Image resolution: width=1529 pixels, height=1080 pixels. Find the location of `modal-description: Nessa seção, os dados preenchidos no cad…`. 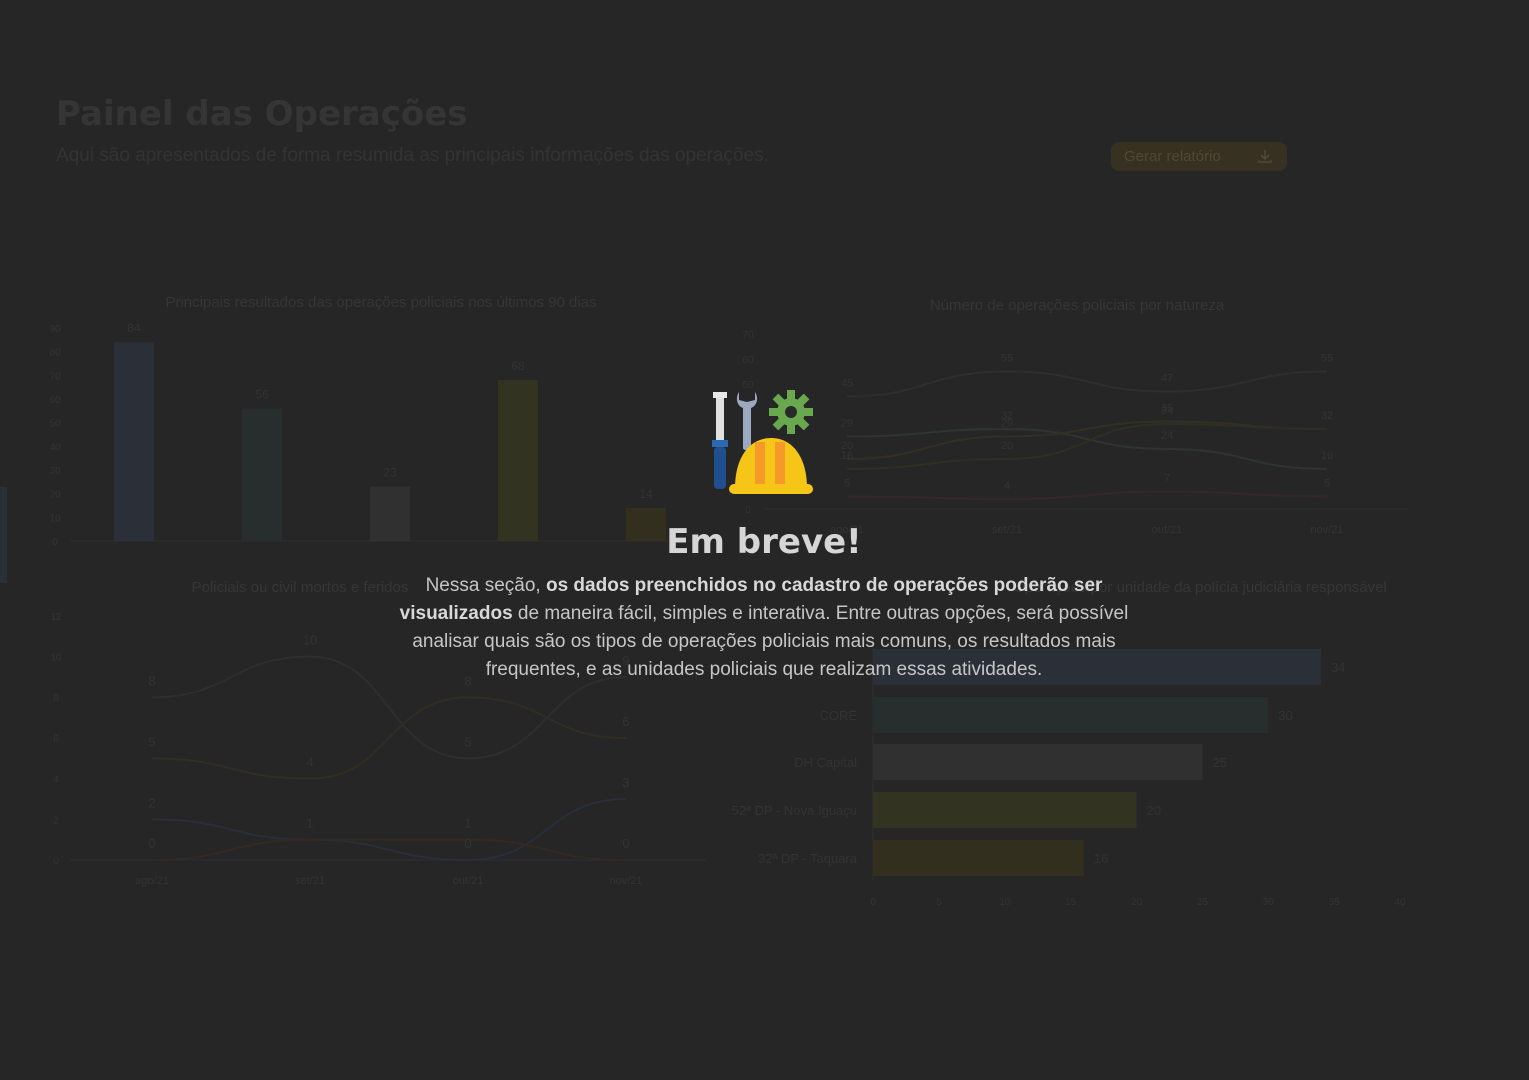

modal-description: Nessa seção, os dados preenchidos no cad… is located at coordinates (764, 628).